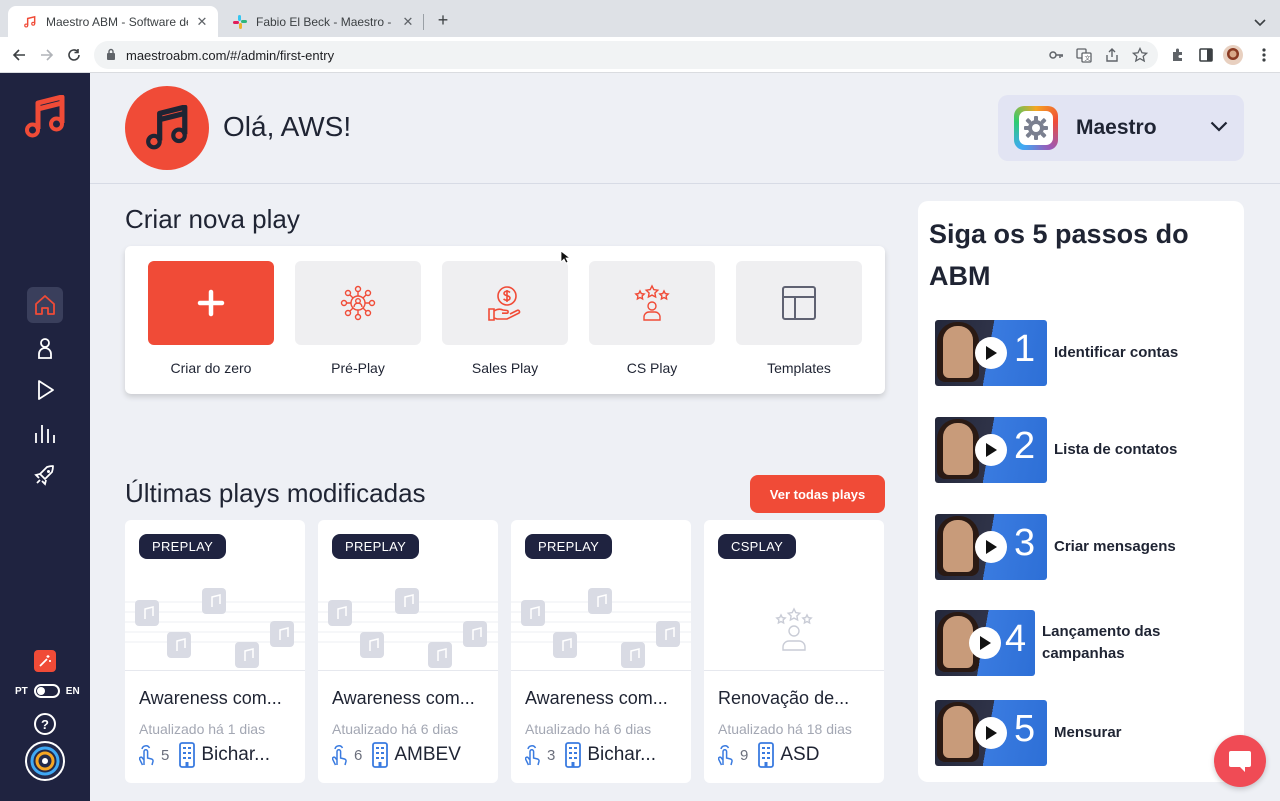  Describe the element at coordinates (757, 546) in the screenshot. I see `play-type-badge: CSPLAY` at that location.